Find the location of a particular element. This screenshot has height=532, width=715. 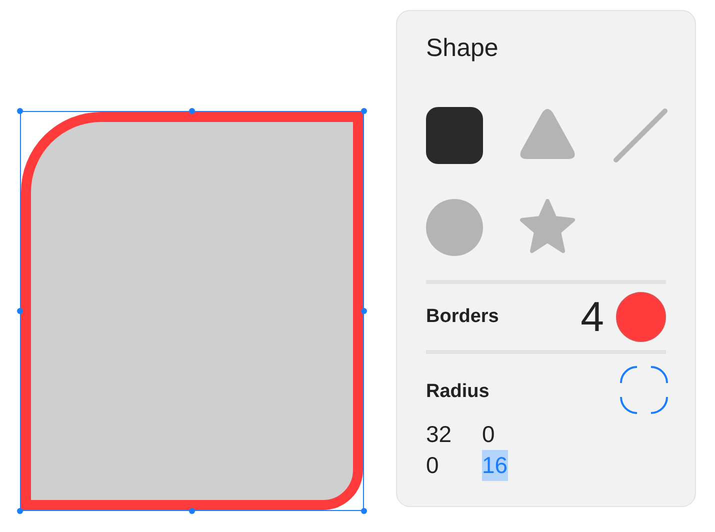

star-icon is located at coordinates (547, 227).